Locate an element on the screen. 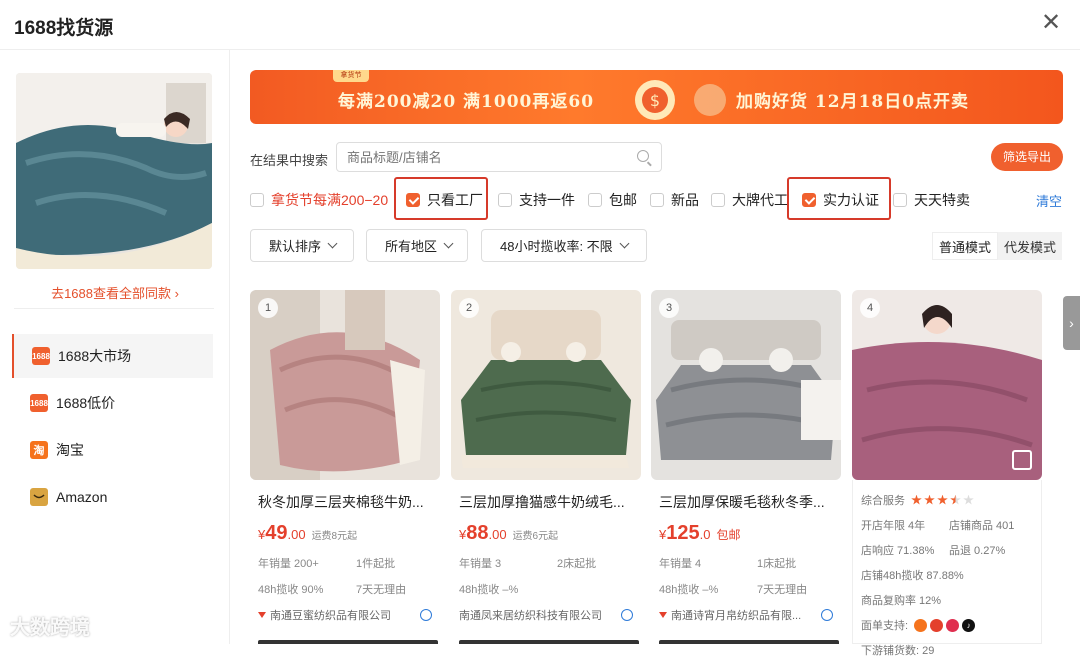  annual-sales: 年销量 200+ is located at coordinates (288, 564).